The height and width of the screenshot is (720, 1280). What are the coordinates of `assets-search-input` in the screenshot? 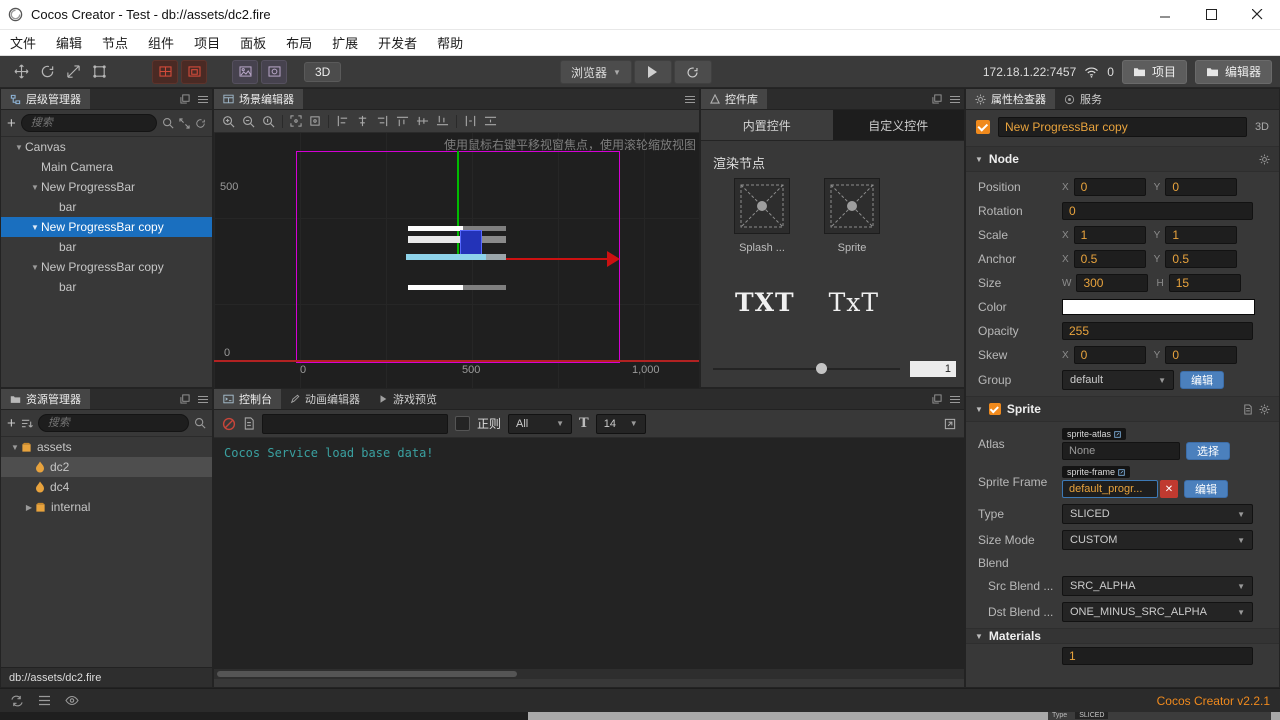 It's located at (113, 423).